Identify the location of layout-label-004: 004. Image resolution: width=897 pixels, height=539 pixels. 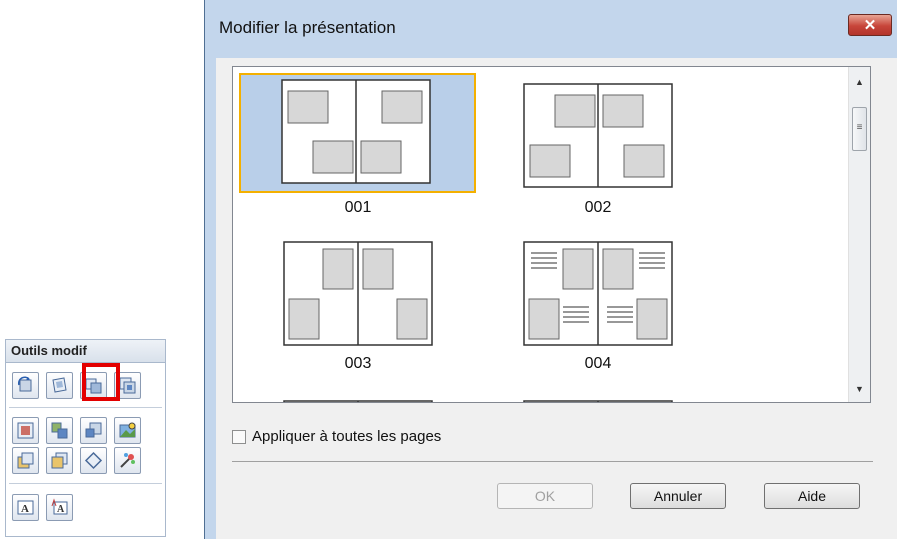
(598, 363).